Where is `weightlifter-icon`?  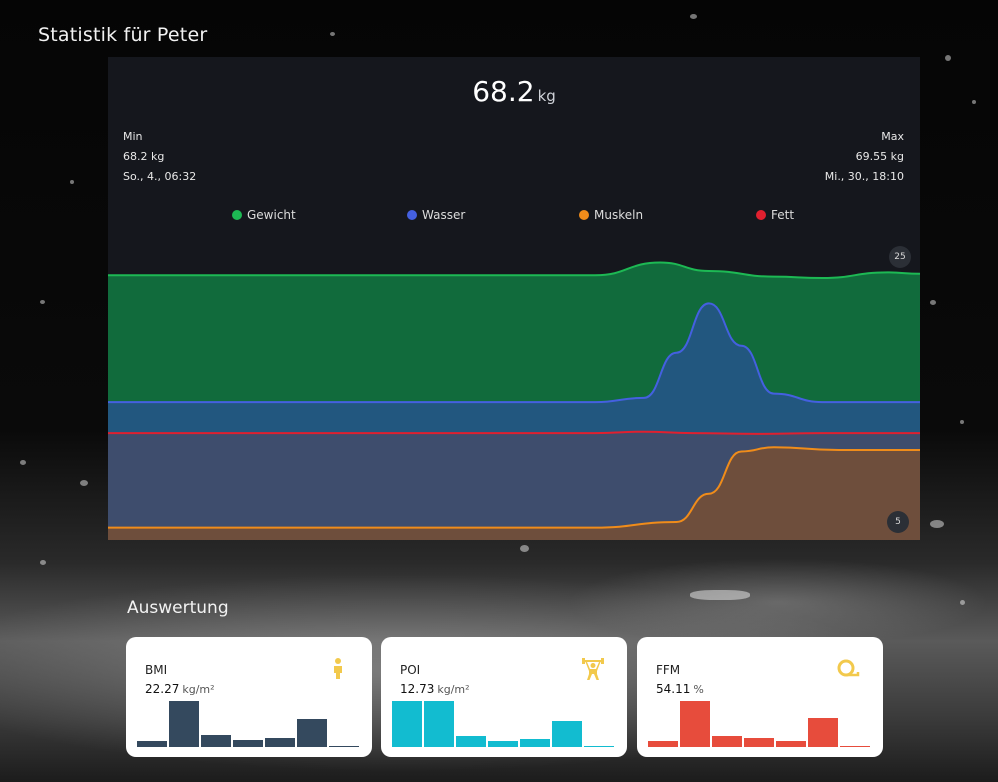
weightlifter-icon is located at coordinates (593, 669).